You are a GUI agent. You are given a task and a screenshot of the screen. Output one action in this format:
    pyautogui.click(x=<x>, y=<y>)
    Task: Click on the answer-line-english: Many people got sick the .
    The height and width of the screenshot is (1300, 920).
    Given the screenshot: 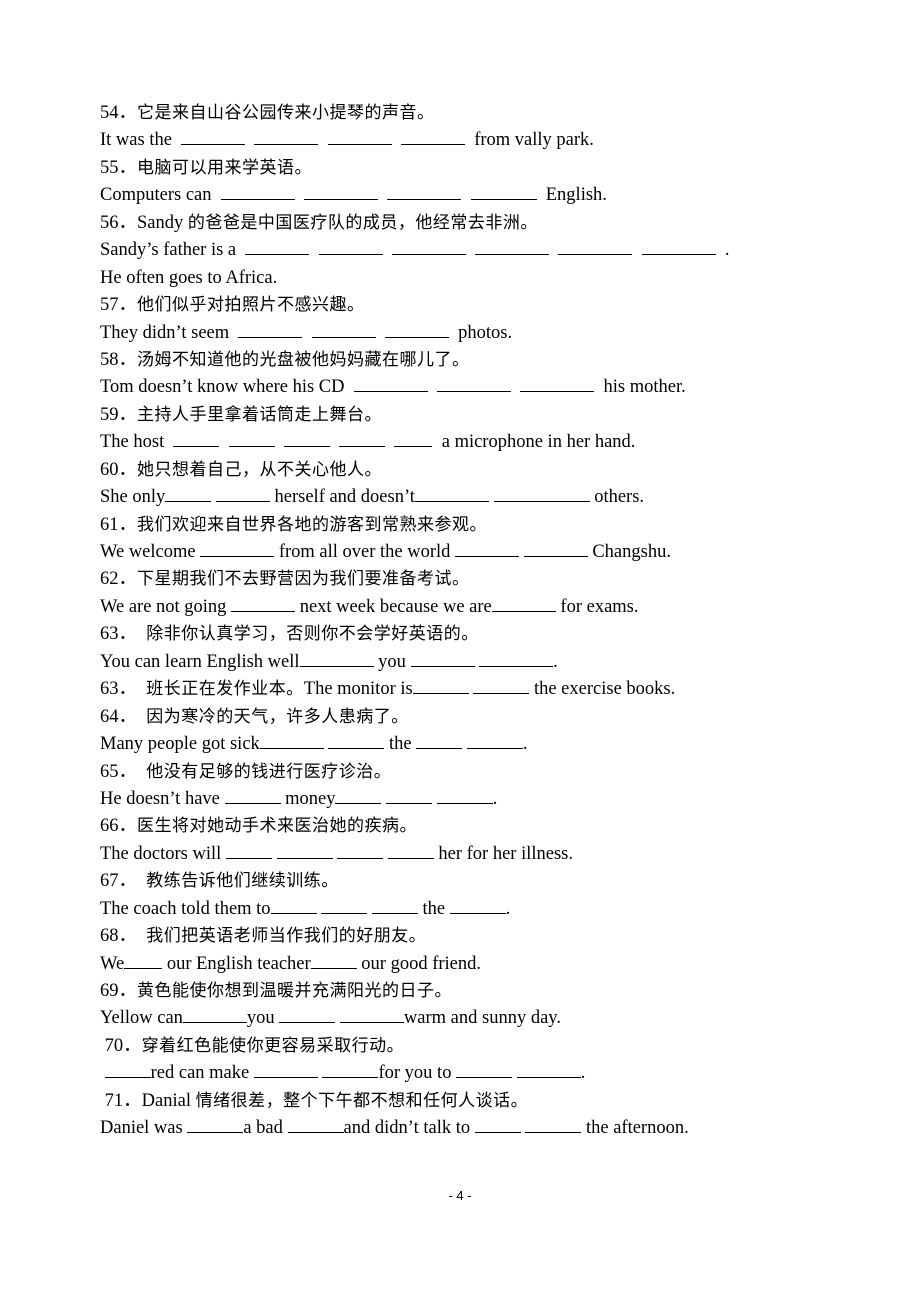 What is the action you would take?
    pyautogui.click(x=470, y=744)
    